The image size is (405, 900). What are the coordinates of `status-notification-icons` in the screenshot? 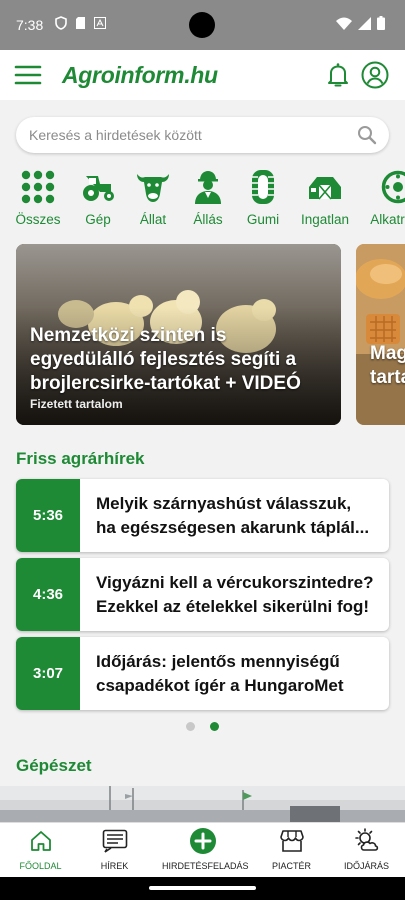 It's located at (80, 23).